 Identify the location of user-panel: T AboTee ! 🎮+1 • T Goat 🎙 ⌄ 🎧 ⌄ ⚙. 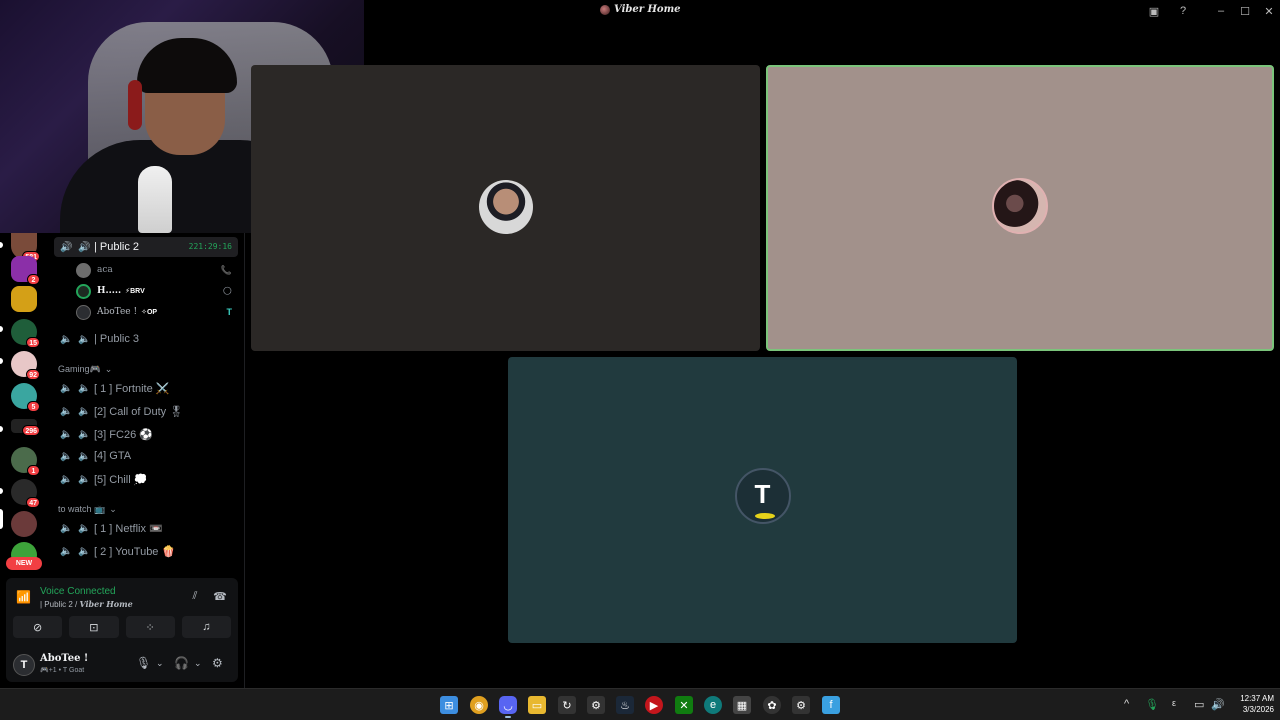
(122, 664).